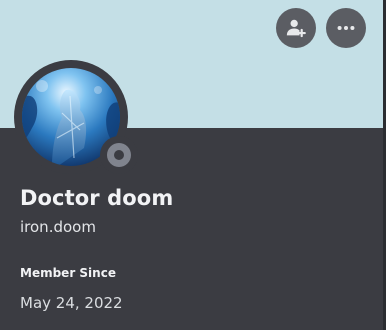  I want to click on member-since-date: May 24, 2022, so click(71, 303).